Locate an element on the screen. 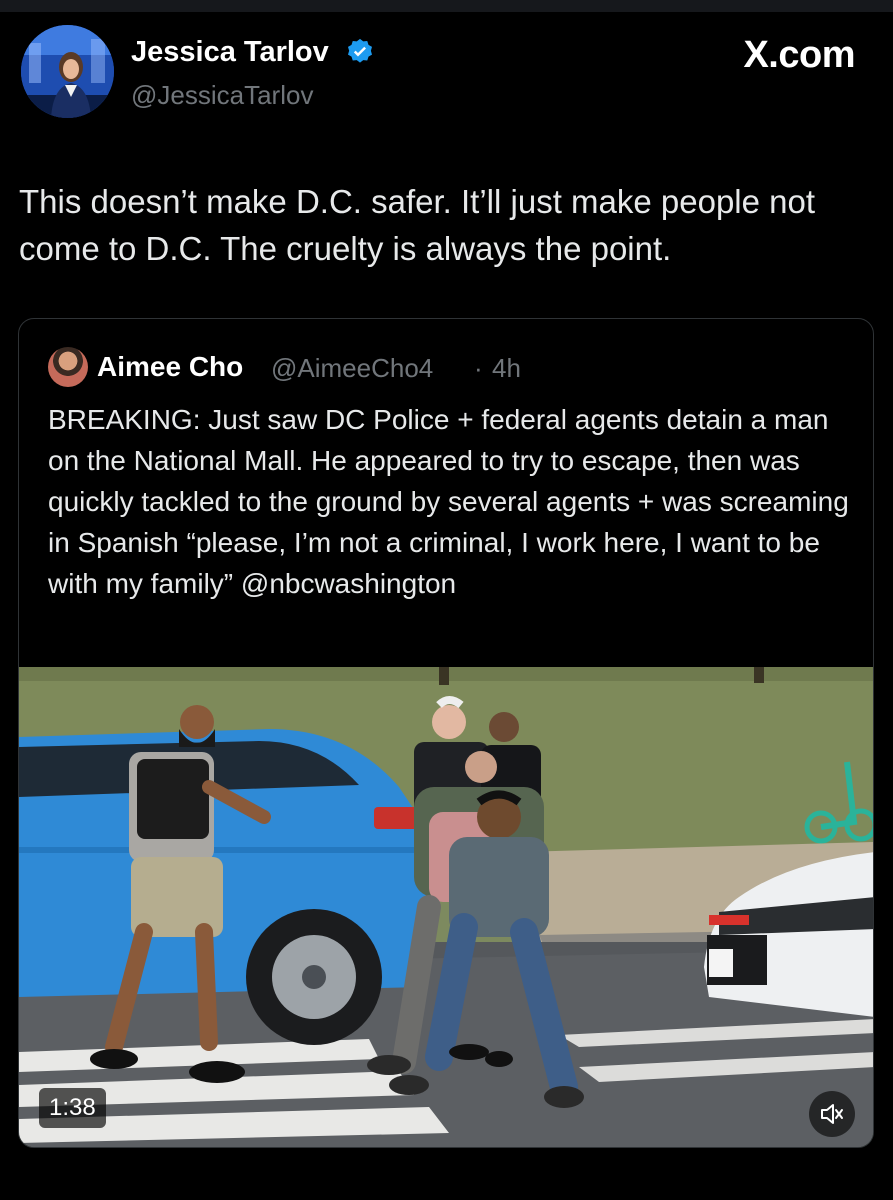 The height and width of the screenshot is (1200, 893). quoted-author-handle: @AimeeCho4 is located at coordinates (352, 368).